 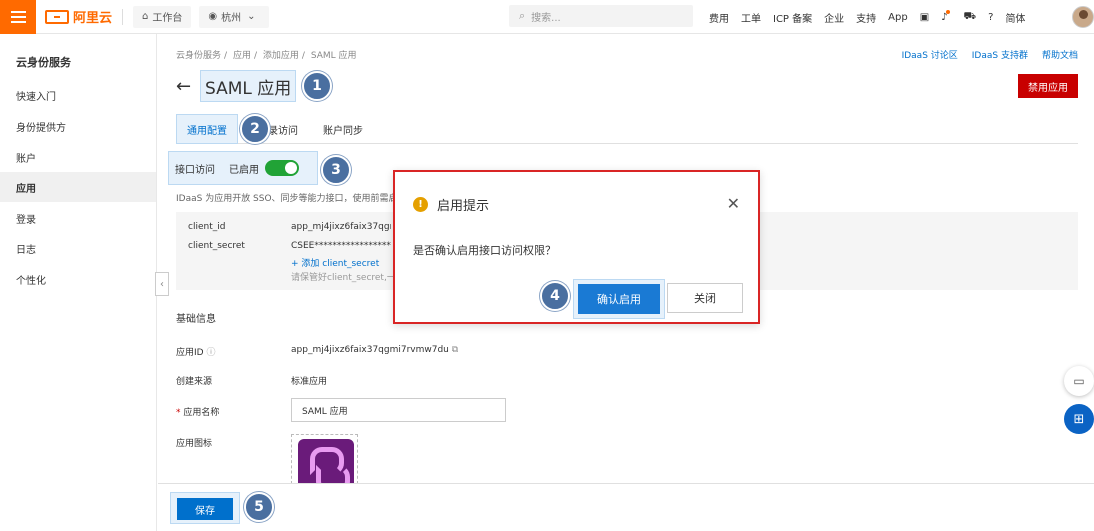 What do you see at coordinates (1083, 17) in the screenshot?
I see `avatar` at bounding box center [1083, 17].